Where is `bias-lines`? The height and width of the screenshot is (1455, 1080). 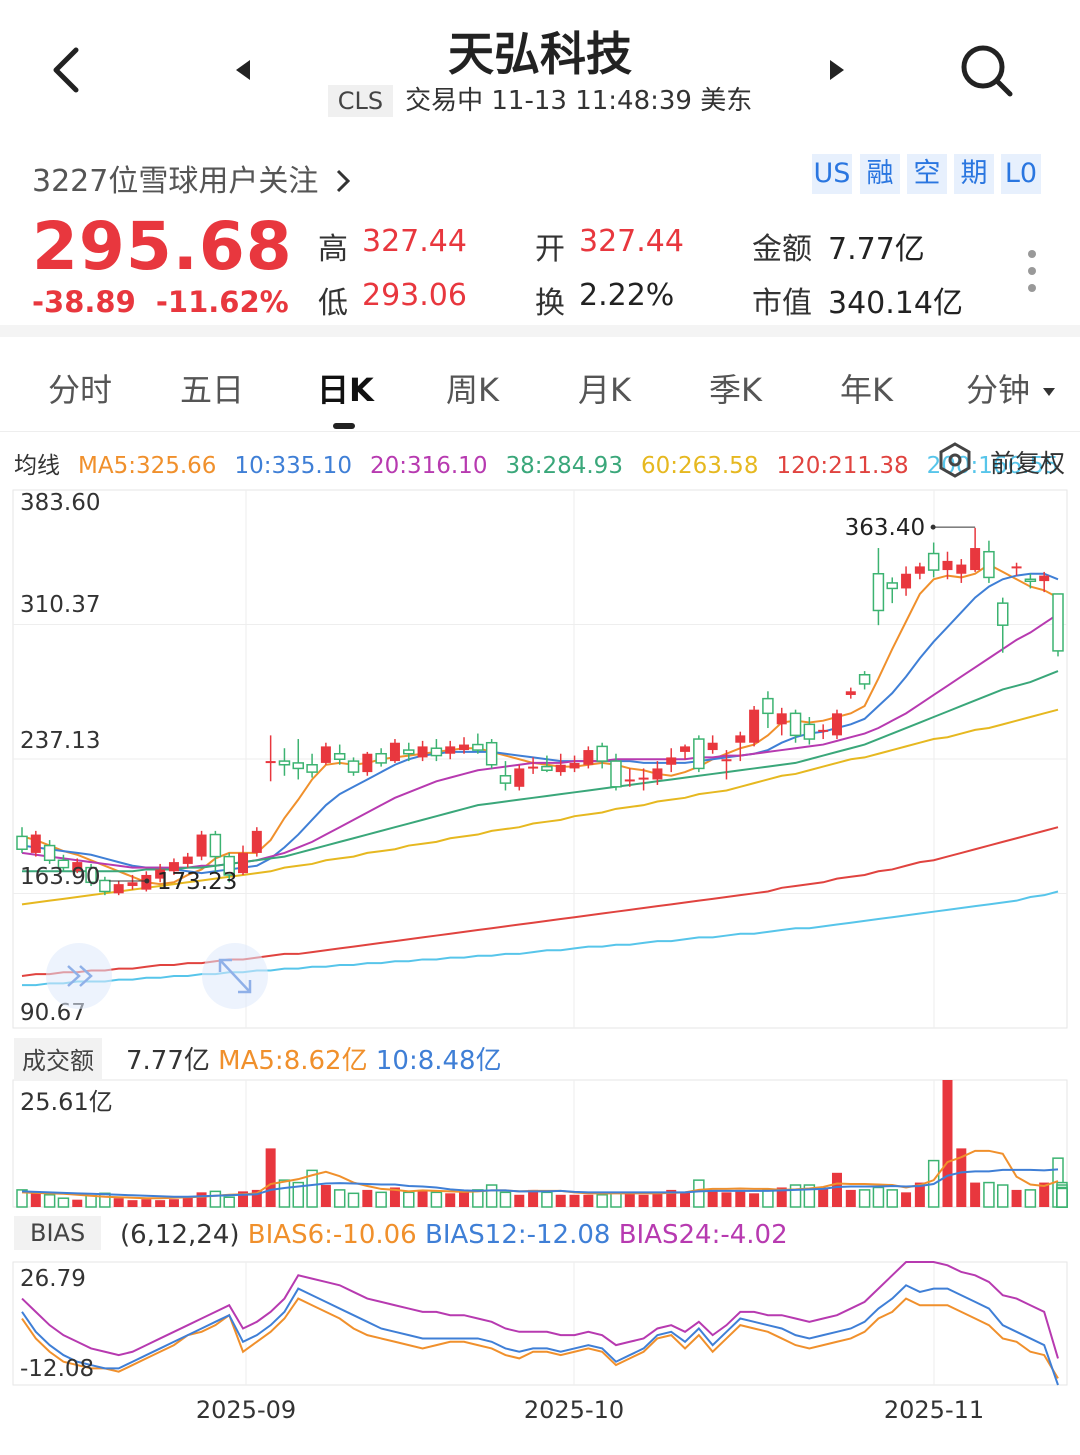 bias-lines is located at coordinates (540, 1323).